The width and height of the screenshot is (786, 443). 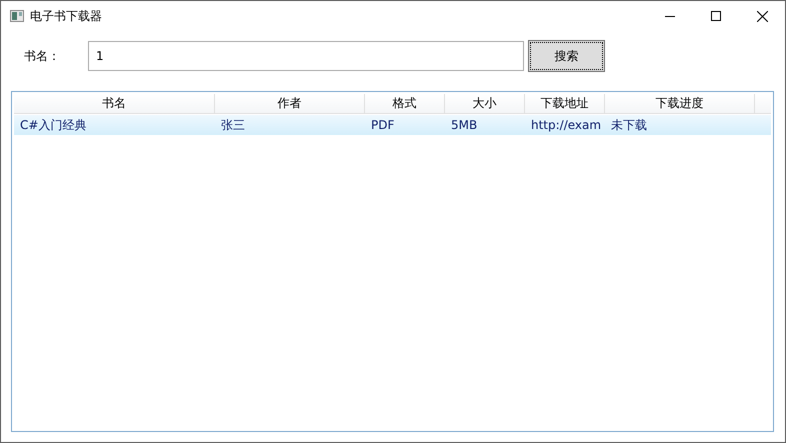 What do you see at coordinates (66, 16) in the screenshot?
I see `window-title: 电子书下载器` at bounding box center [66, 16].